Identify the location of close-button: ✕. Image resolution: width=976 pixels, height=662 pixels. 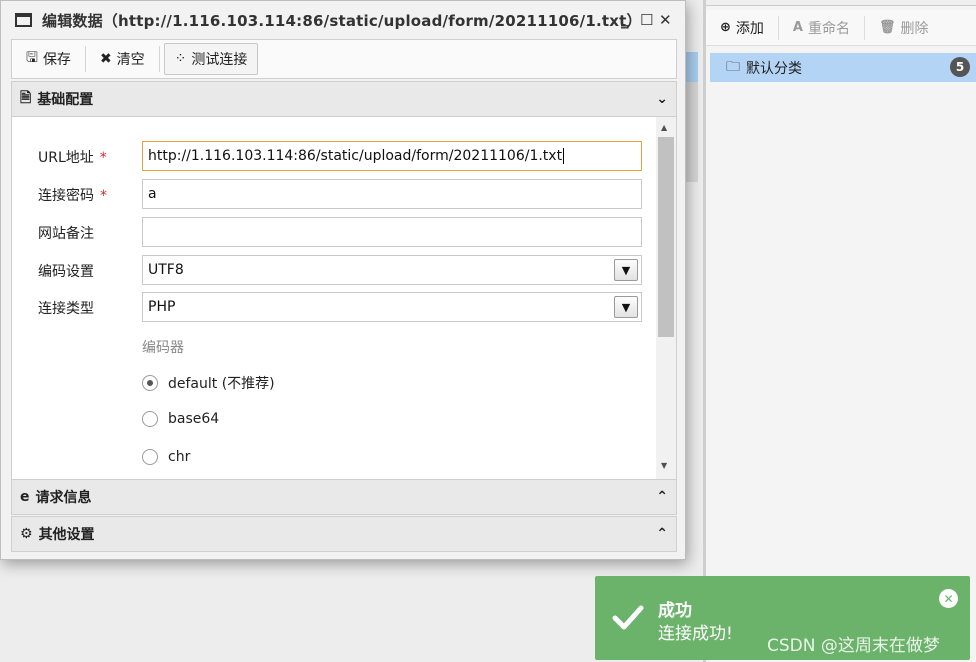
(665, 20).